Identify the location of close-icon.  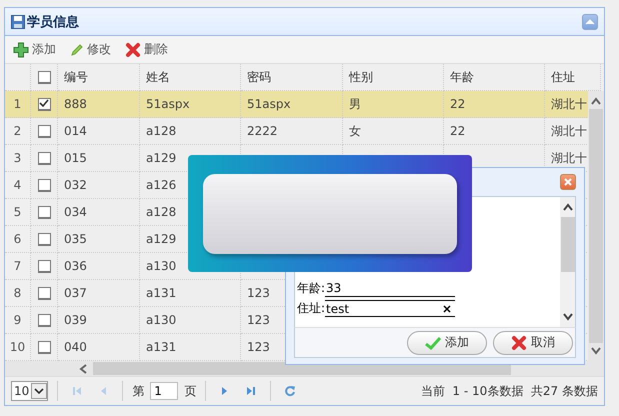
(568, 182).